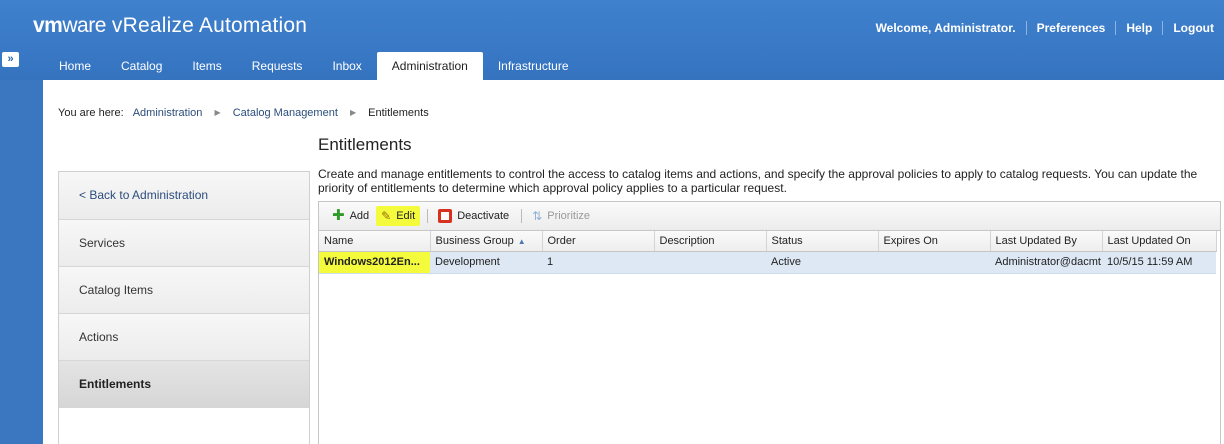 This screenshot has width=1224, height=444. Describe the element at coordinates (598, 241) in the screenshot. I see `column-header-order: Order` at that location.